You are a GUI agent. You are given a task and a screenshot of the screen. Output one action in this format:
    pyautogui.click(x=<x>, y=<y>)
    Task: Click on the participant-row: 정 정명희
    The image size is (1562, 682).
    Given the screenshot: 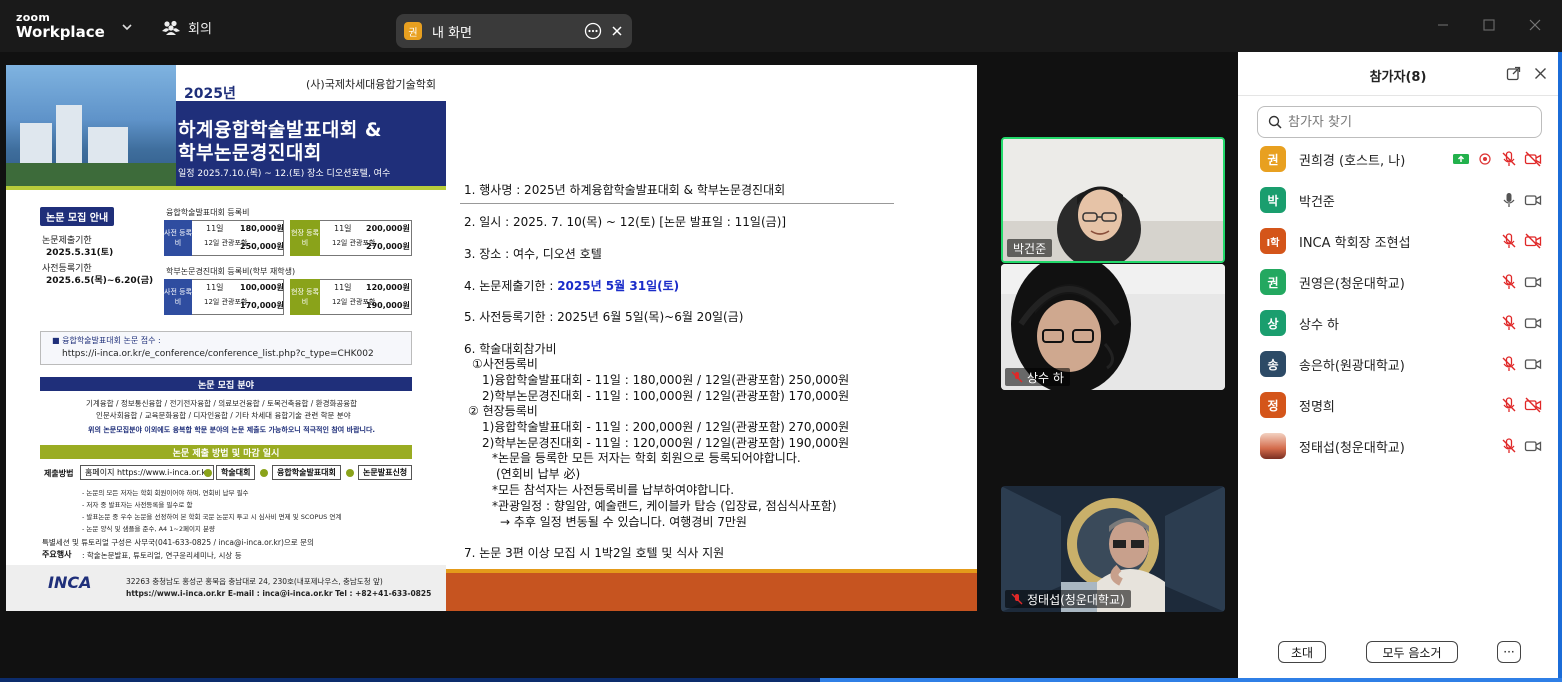 What is the action you would take?
    pyautogui.click(x=1398, y=405)
    